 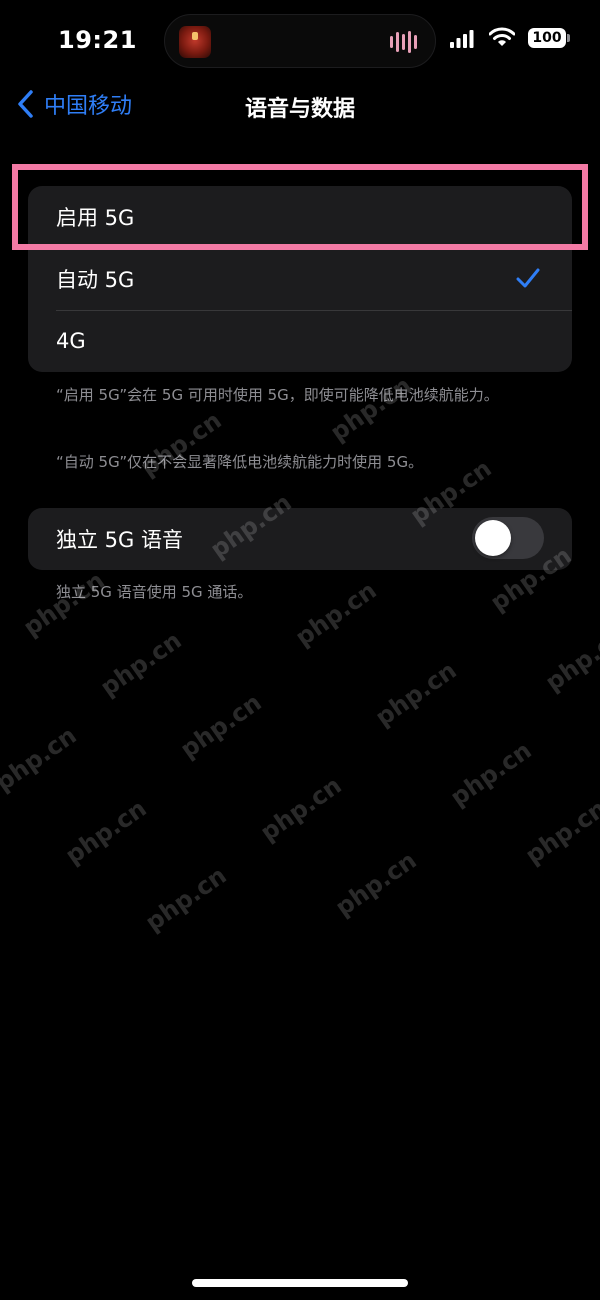 I want to click on sa-voice-row: 独立 5G 语音, so click(x=300, y=539).